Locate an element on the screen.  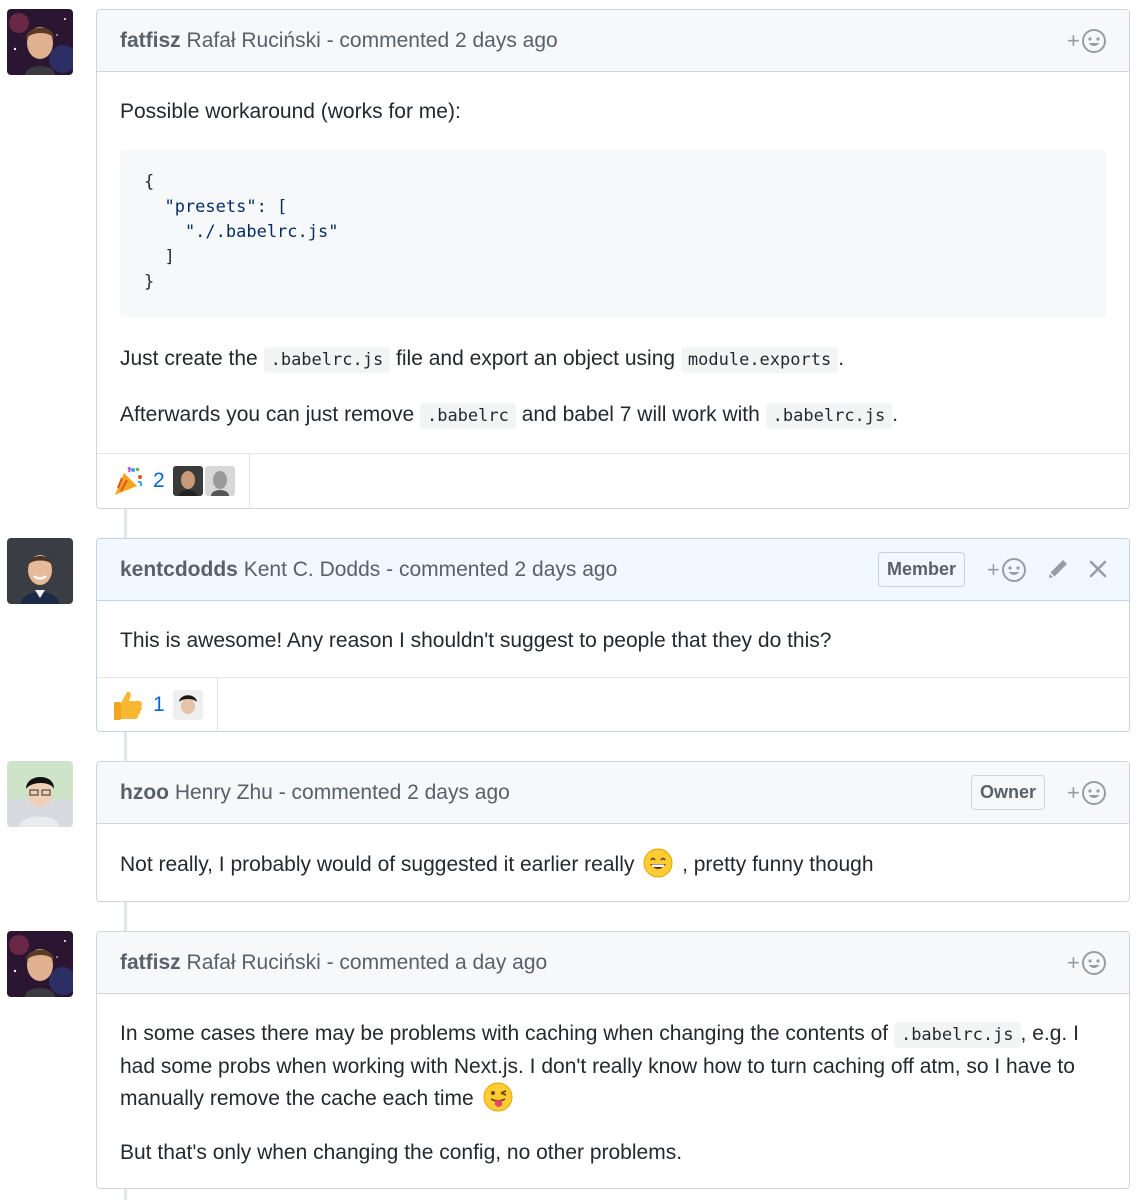
code-line: } is located at coordinates (149, 282).